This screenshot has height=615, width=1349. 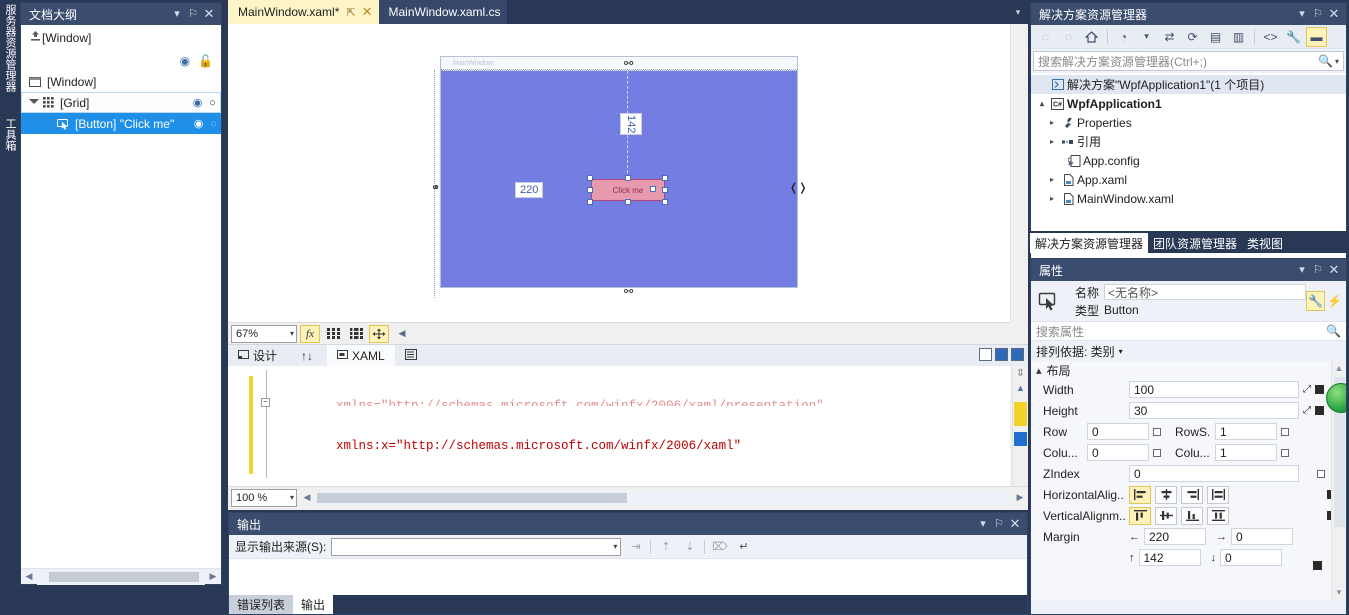 What do you see at coordinates (628, 178) in the screenshot?
I see `resize-handle-n` at bounding box center [628, 178].